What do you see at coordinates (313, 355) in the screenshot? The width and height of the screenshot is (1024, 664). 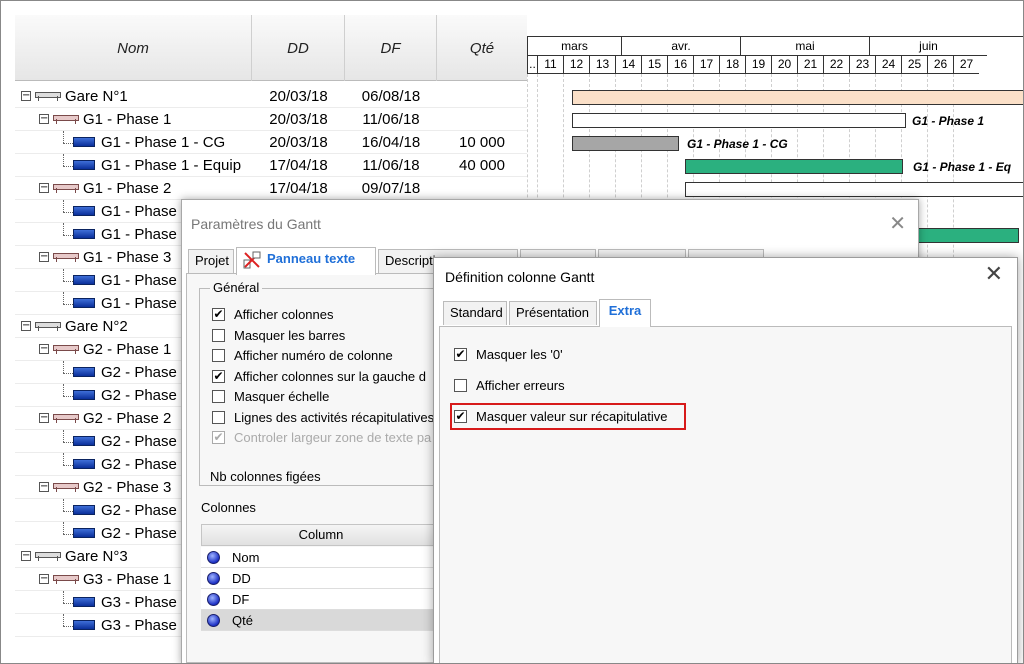 I see `option-label: Afficher numéro de colonne` at bounding box center [313, 355].